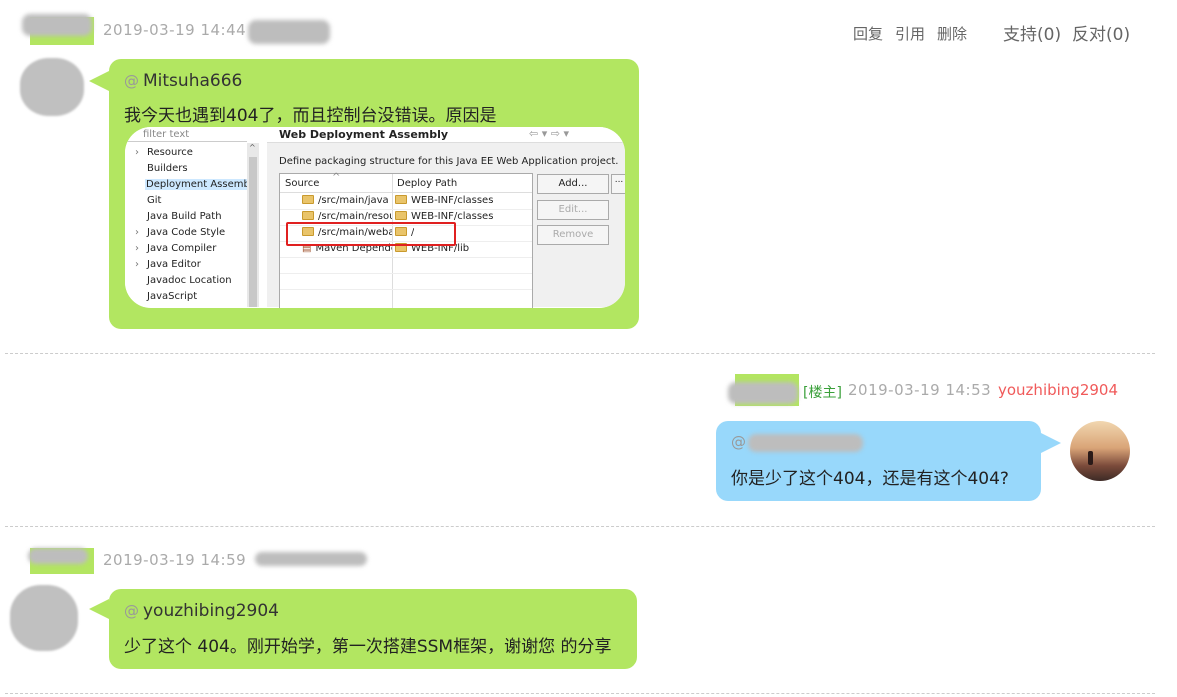 The height and width of the screenshot is (697, 1177). Describe the element at coordinates (302, 183) in the screenshot. I see `column-header: Source` at that location.